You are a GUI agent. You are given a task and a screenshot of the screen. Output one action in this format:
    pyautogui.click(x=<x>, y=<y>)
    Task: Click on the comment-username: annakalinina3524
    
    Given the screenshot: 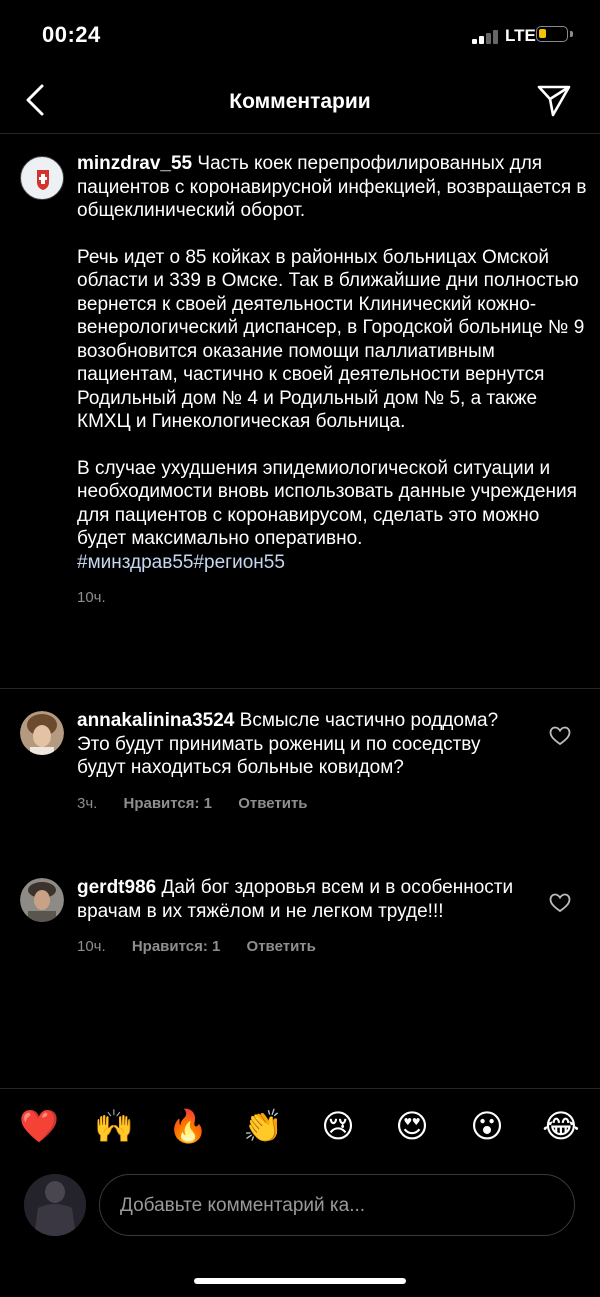 What is the action you would take?
    pyautogui.click(x=155, y=720)
    